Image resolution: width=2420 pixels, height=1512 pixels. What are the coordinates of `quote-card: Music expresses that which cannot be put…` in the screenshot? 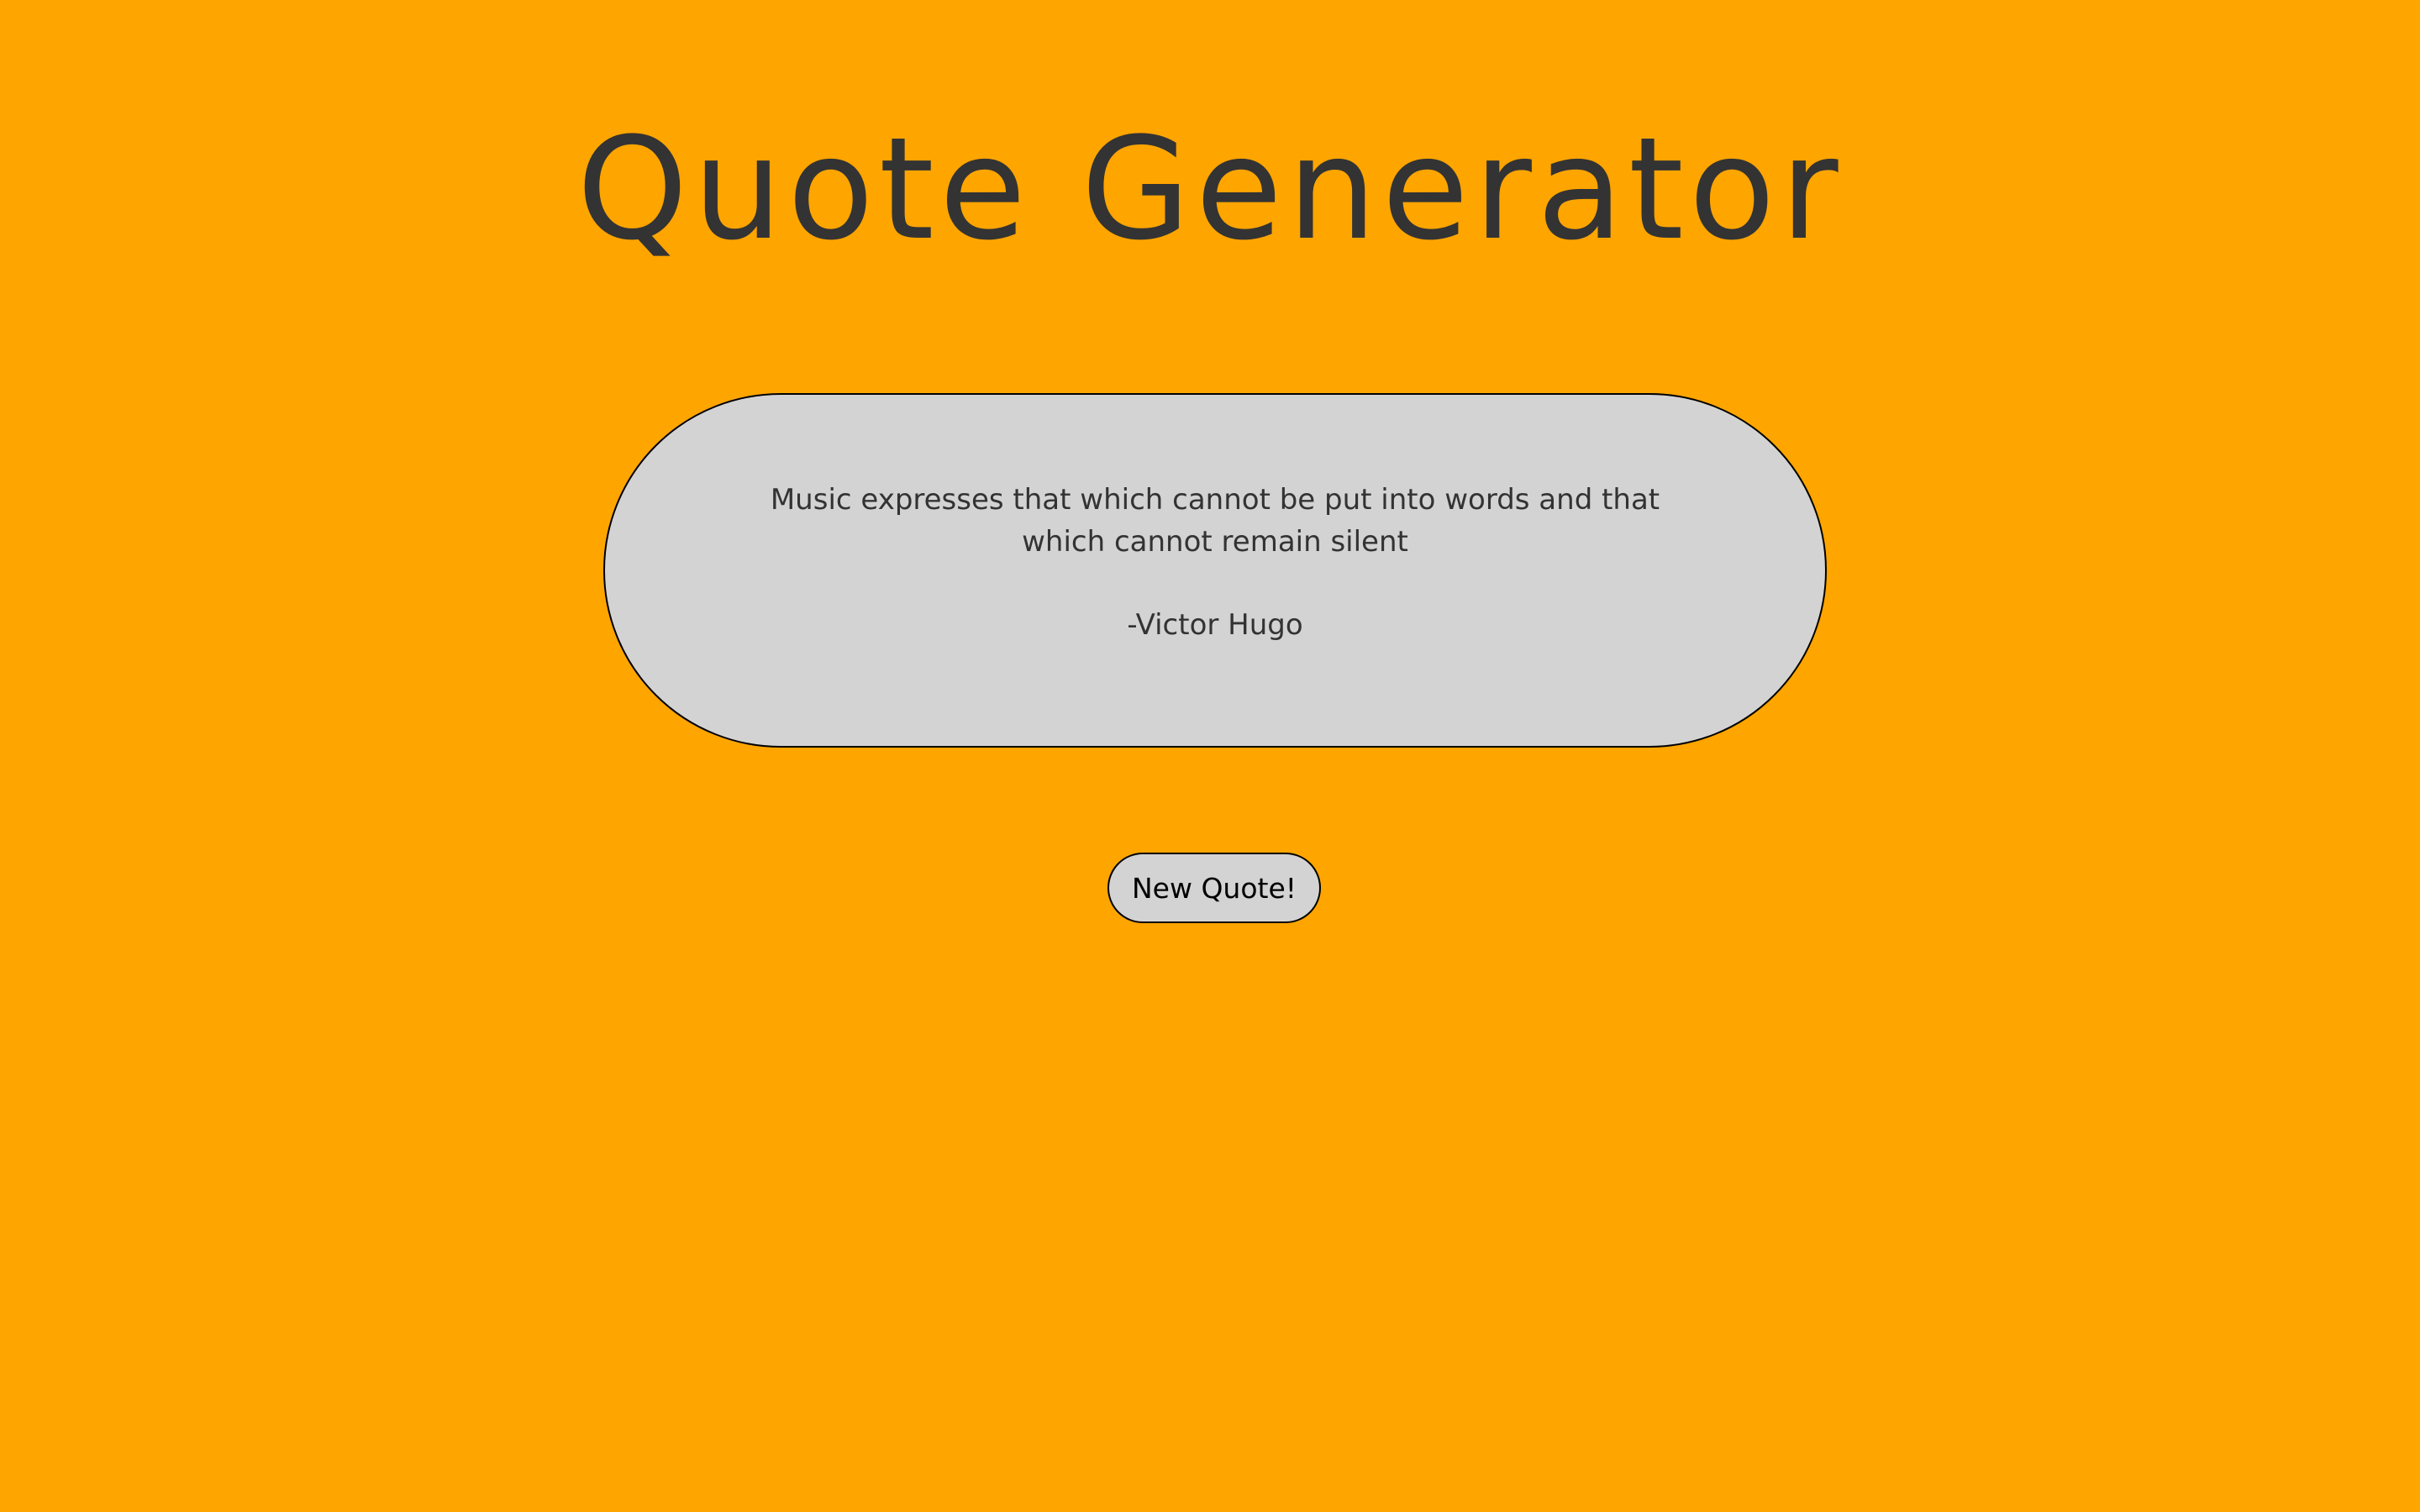 It's located at (1215, 570).